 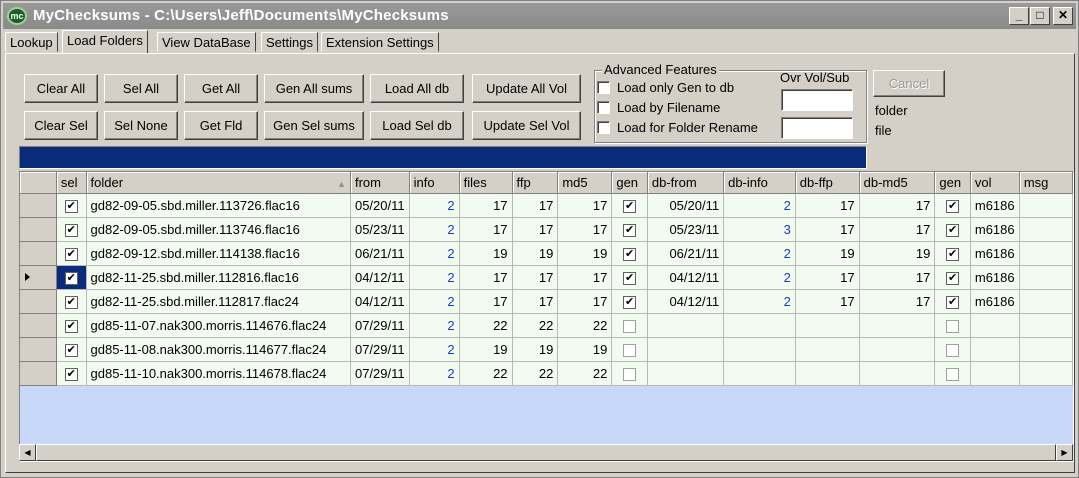 What do you see at coordinates (1063, 16) in the screenshot?
I see `close-button: ✕` at bounding box center [1063, 16].